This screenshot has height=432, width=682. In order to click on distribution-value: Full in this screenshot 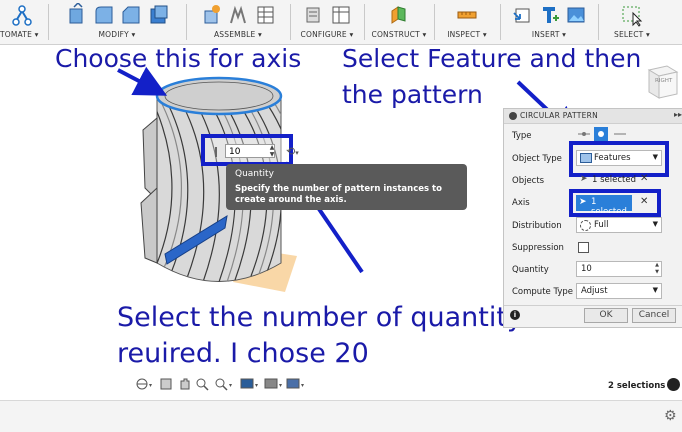, I will do `click(601, 225)`.